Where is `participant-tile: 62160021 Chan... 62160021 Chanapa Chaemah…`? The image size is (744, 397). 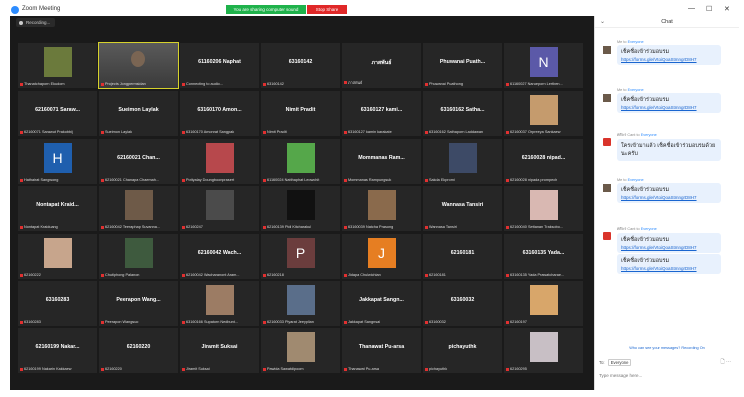 participant-tile: 62160021 Chan... 62160021 Chanapa Chaemah… is located at coordinates (138, 161).